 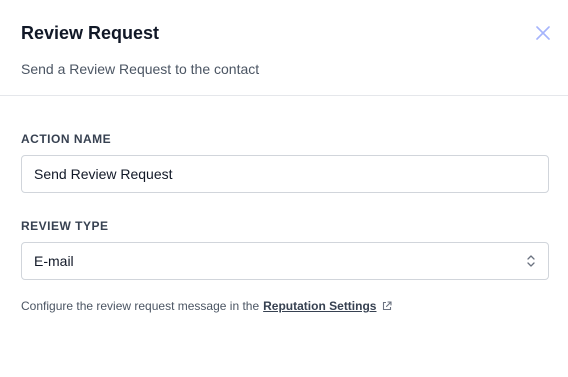 What do you see at coordinates (285, 261) in the screenshot?
I see `review-type-select: E-mail` at bounding box center [285, 261].